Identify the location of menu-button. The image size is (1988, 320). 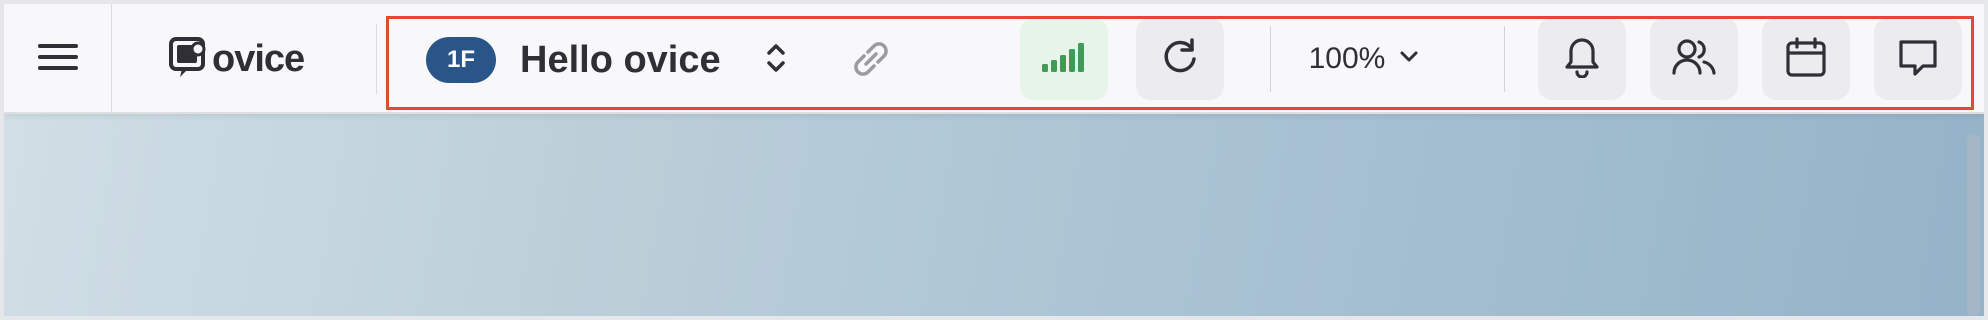
(58, 59).